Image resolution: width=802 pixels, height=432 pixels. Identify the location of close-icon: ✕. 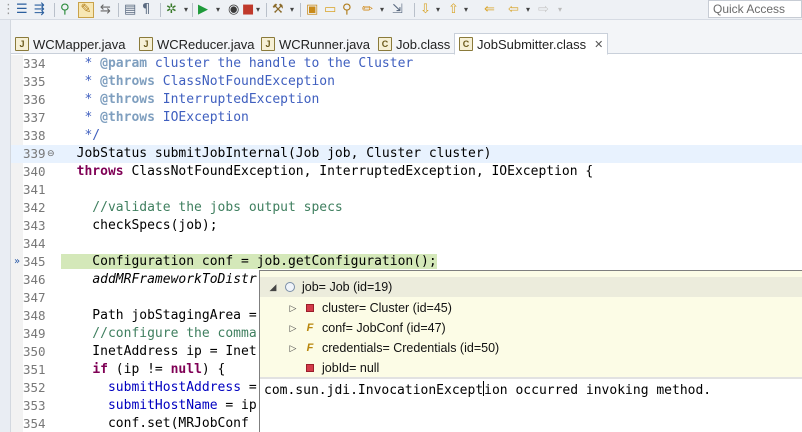
(598, 44).